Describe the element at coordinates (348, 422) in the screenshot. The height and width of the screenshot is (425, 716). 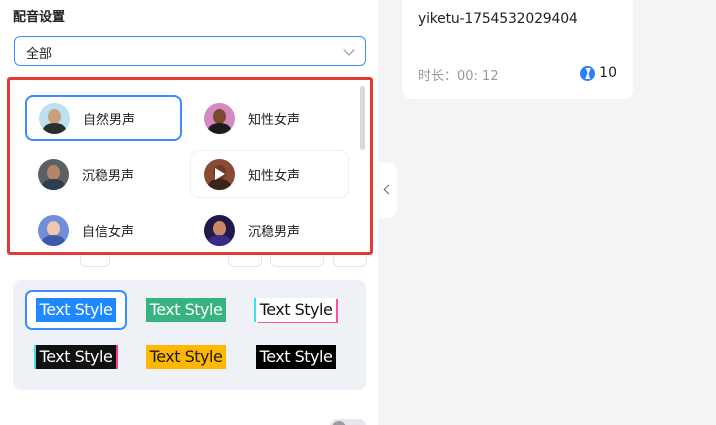
I see `toggle-switch` at that location.